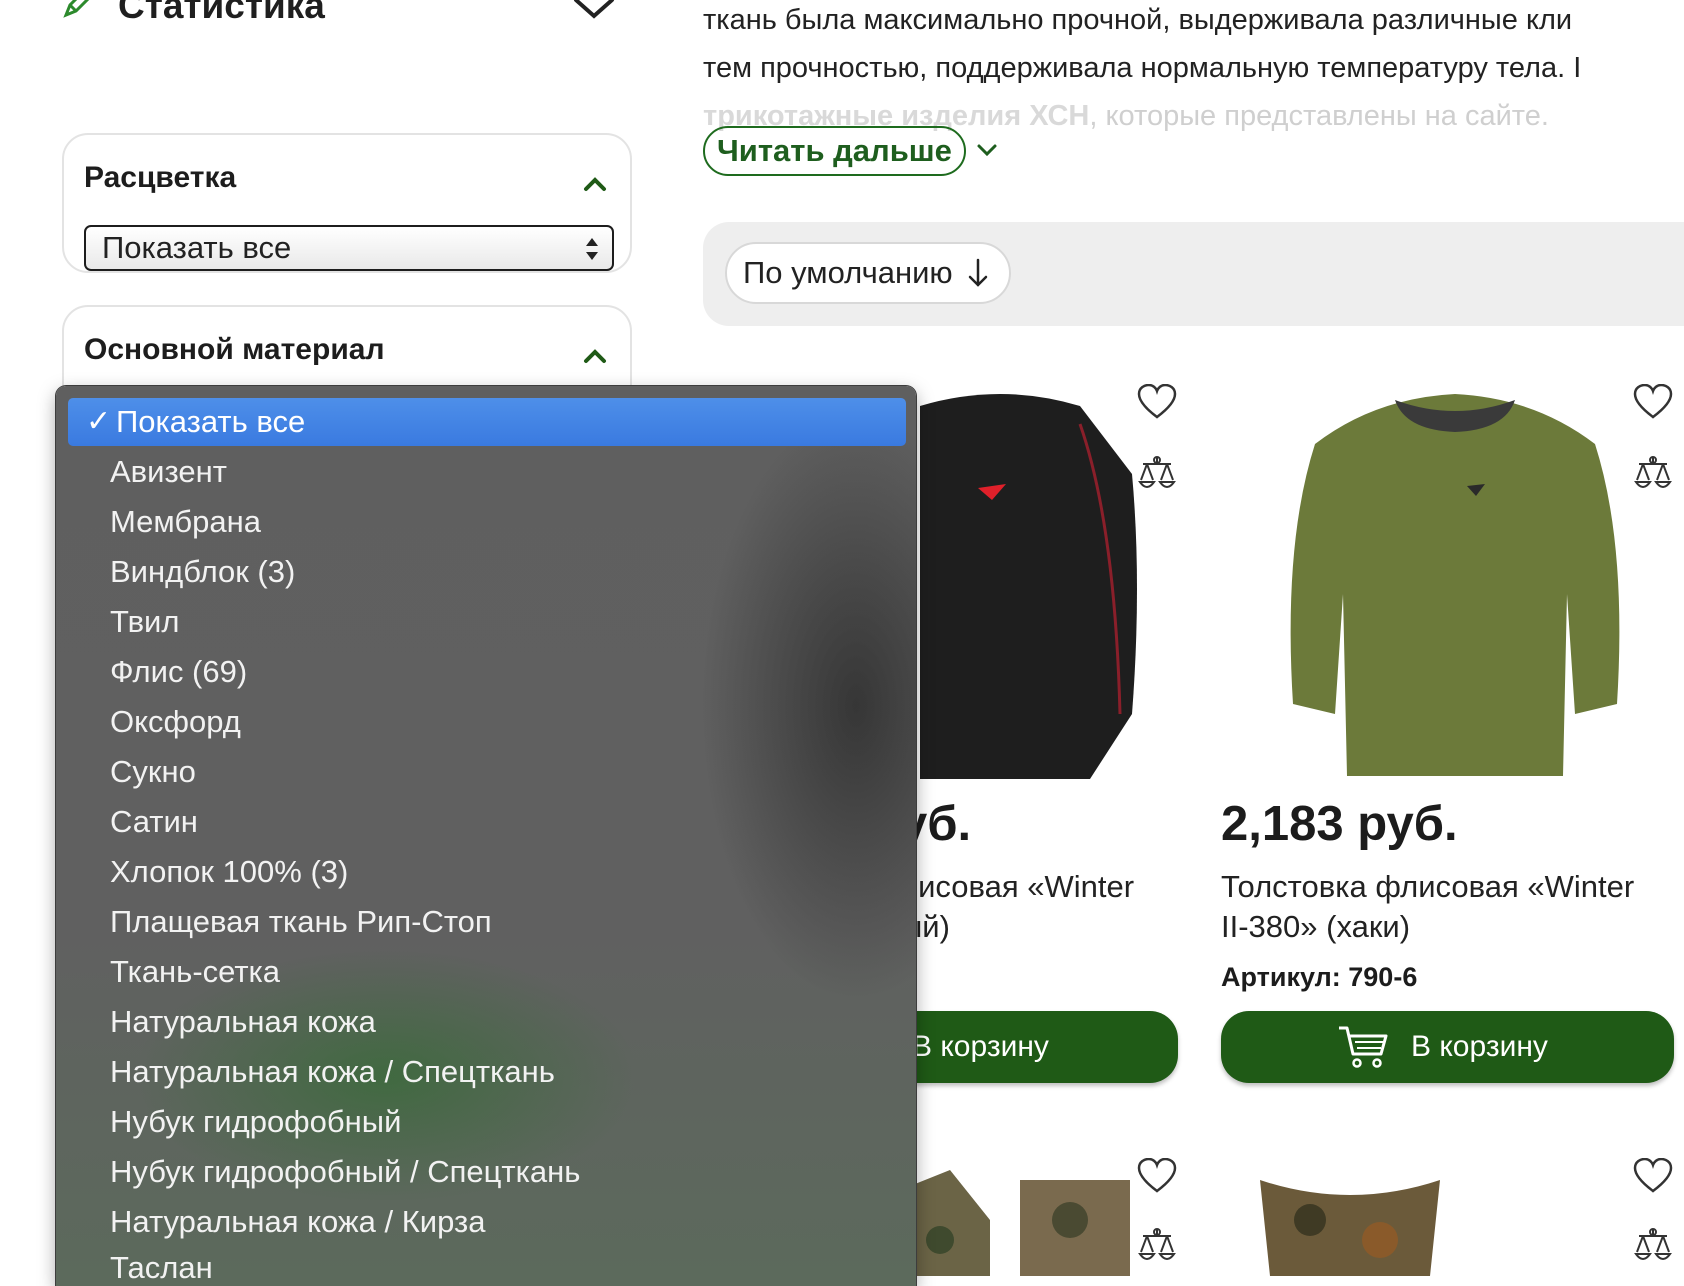  What do you see at coordinates (195, 972) in the screenshot?
I see `dropdown-option: Ткань-сетка` at bounding box center [195, 972].